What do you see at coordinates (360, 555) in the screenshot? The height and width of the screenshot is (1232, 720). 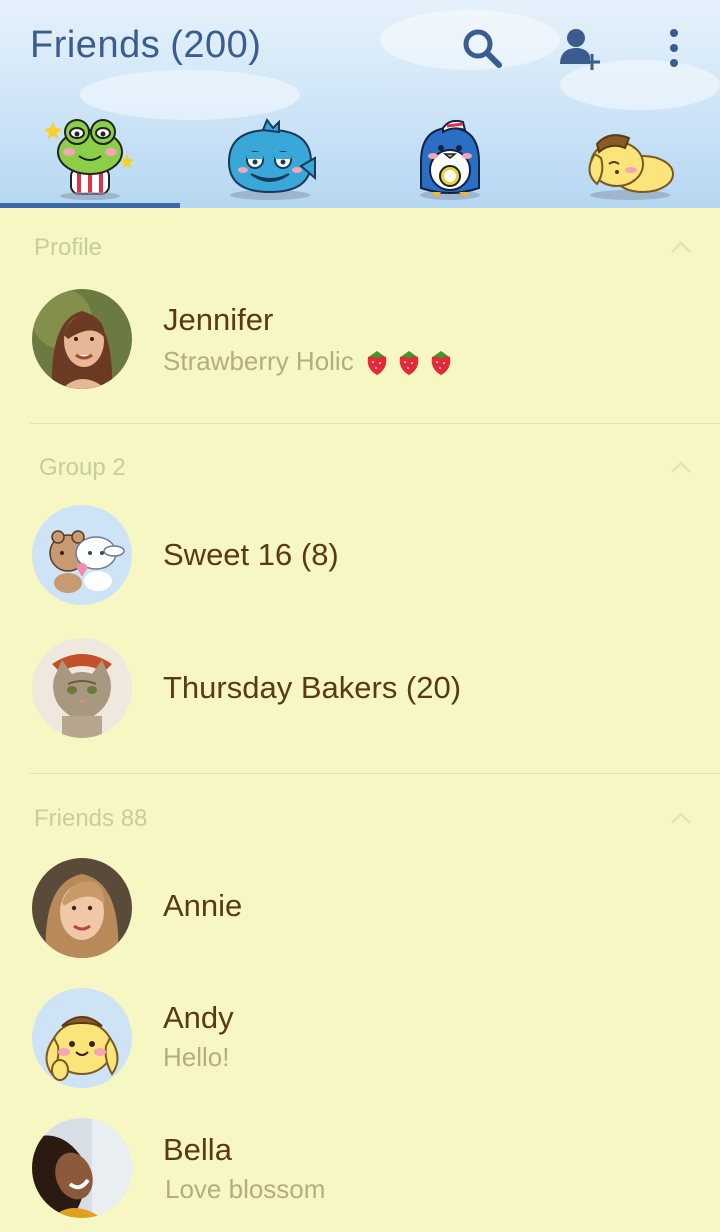 I see `group-row: Sweet 16 (8)` at bounding box center [360, 555].